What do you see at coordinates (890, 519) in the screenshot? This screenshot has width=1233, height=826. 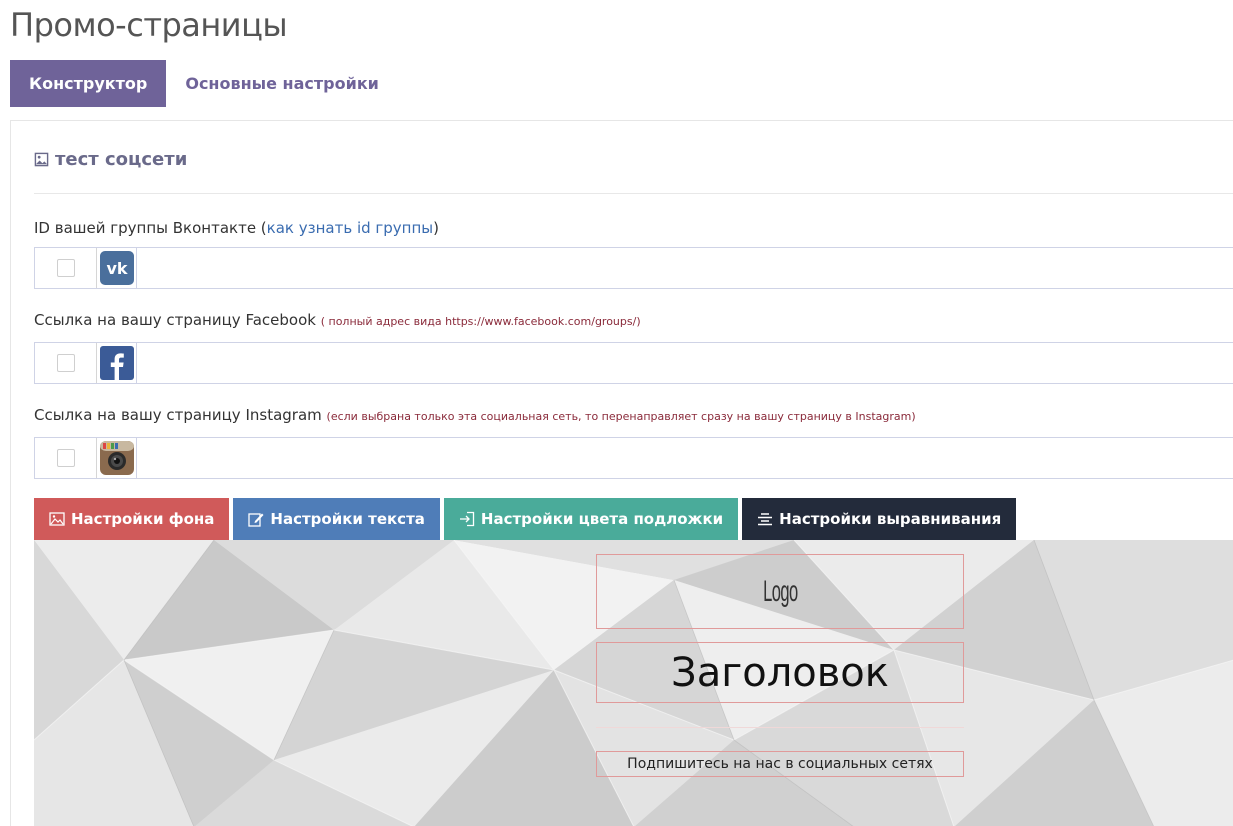 I see `alignment-settings-label: Настройки выравнивания` at bounding box center [890, 519].